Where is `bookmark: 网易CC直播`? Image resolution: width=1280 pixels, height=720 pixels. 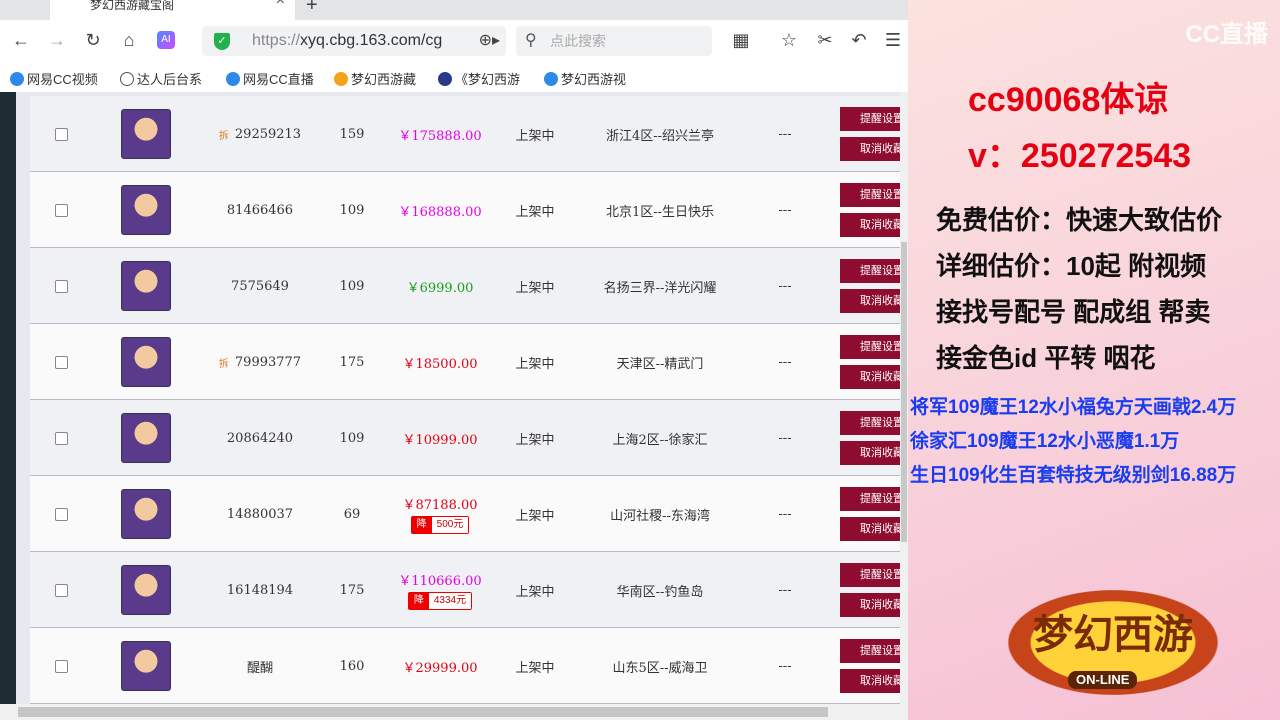
bookmark: 网易CC直播 is located at coordinates (272, 78).